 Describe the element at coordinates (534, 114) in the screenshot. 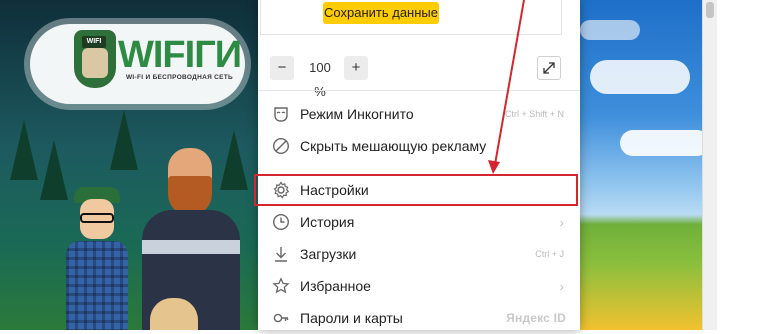

I see `keyboard-shortcut: Ctrl + Shift + N` at that location.